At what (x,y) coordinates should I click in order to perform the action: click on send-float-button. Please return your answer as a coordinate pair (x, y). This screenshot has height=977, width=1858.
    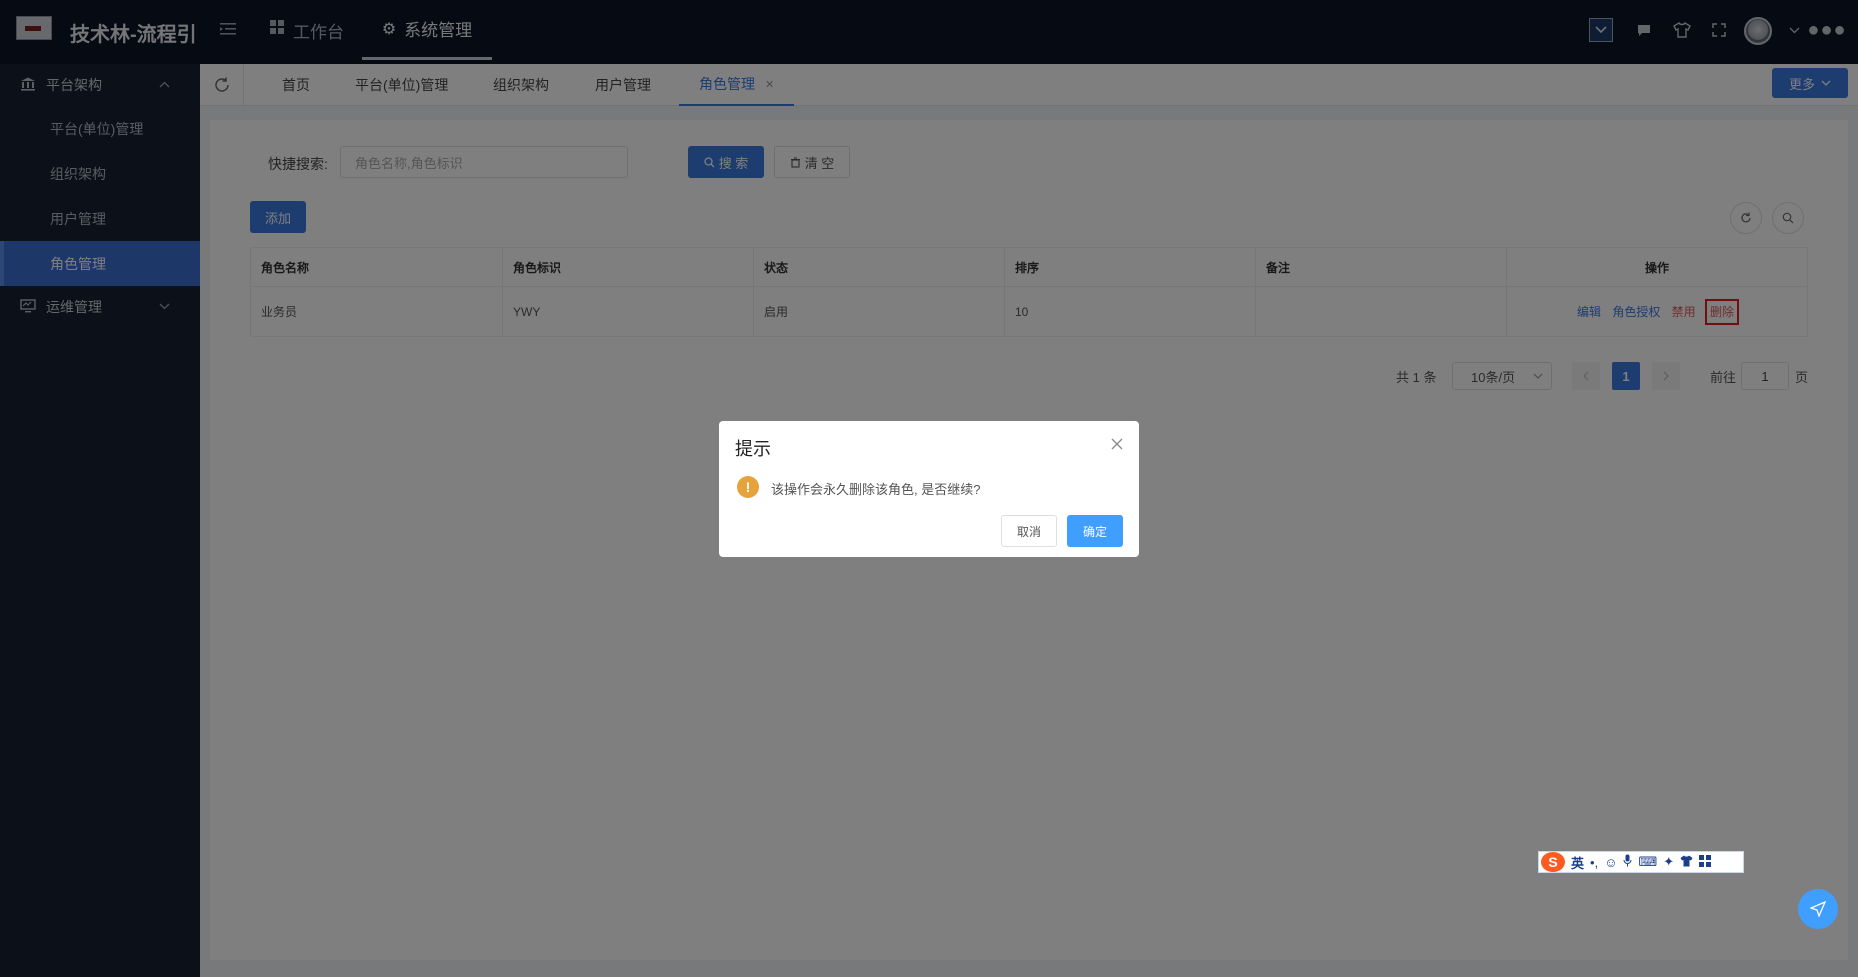
    Looking at the image, I should click on (1818, 909).